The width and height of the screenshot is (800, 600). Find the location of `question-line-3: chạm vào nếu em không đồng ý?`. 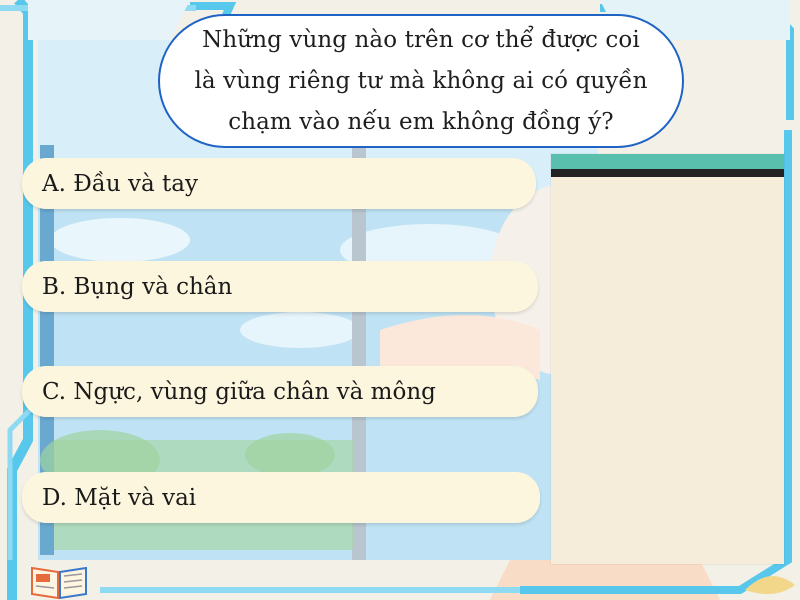

question-line-3: chạm vào nếu em không đồng ý? is located at coordinates (421, 121).